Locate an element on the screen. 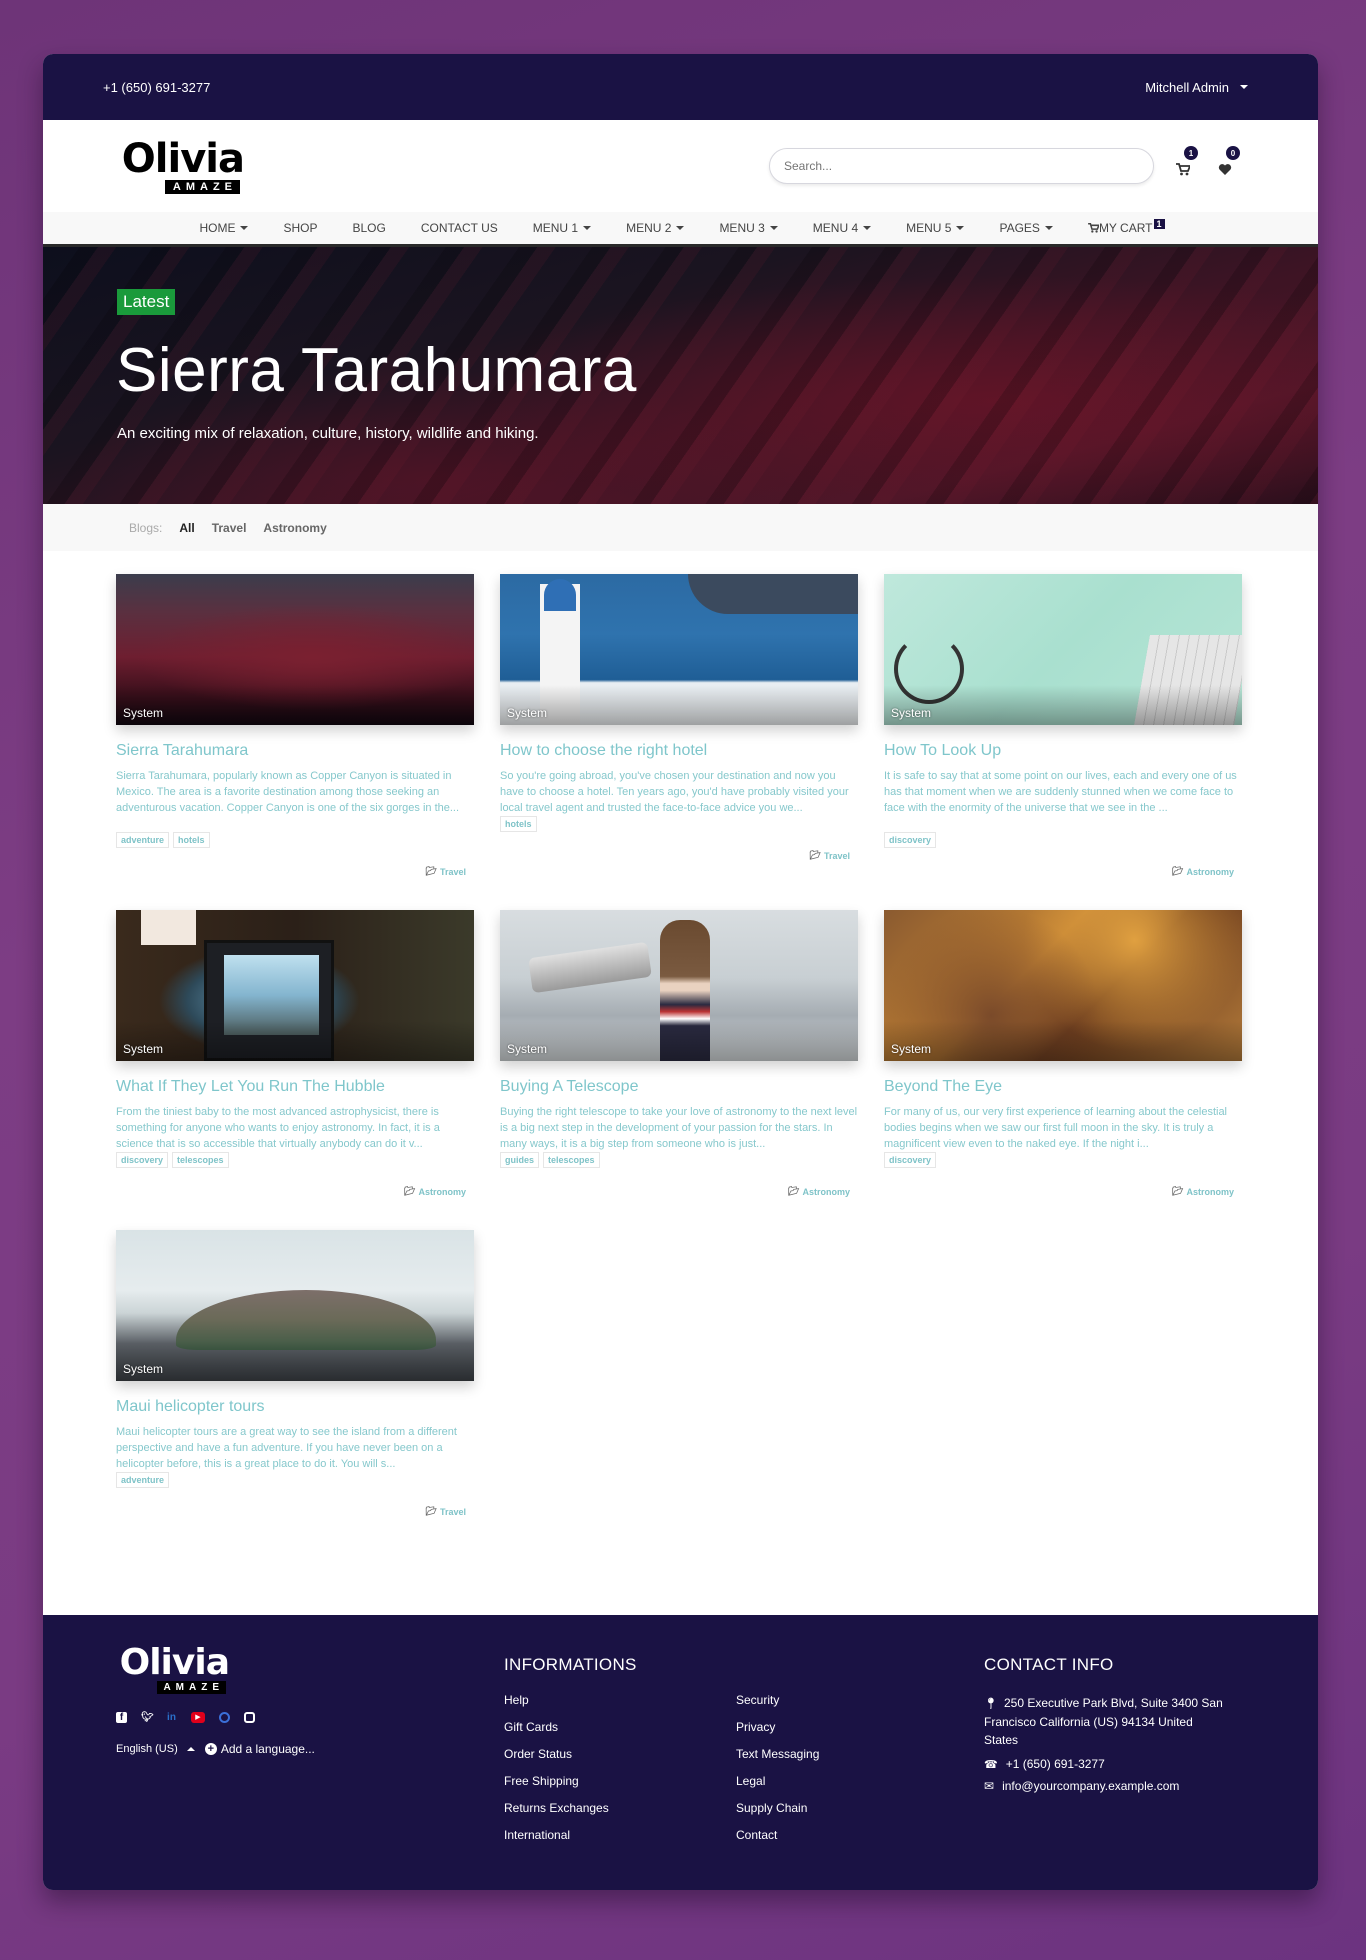 The image size is (1366, 1960). nav-item-home: HOME is located at coordinates (222, 228).